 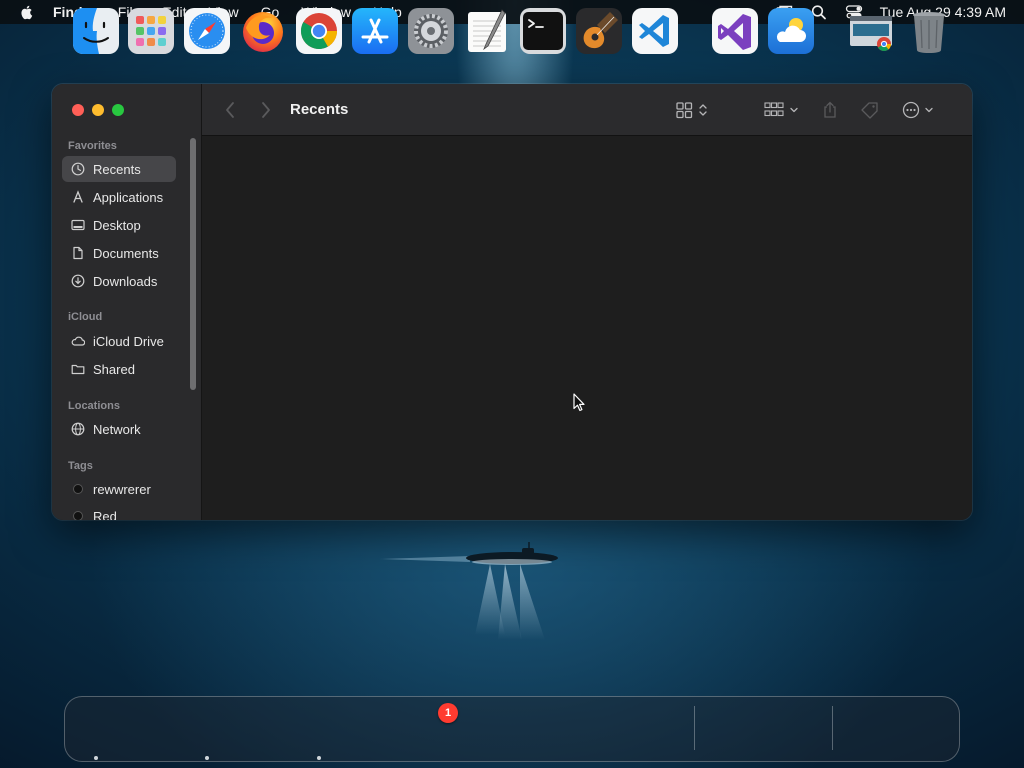 I want to click on sidebar-item-applications: Applications, so click(x=119, y=197).